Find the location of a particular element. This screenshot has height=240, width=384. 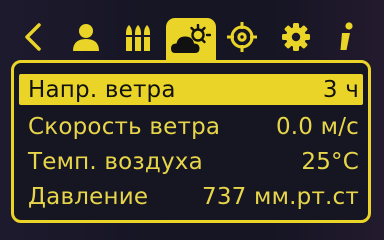

back-button is located at coordinates (34, 37).